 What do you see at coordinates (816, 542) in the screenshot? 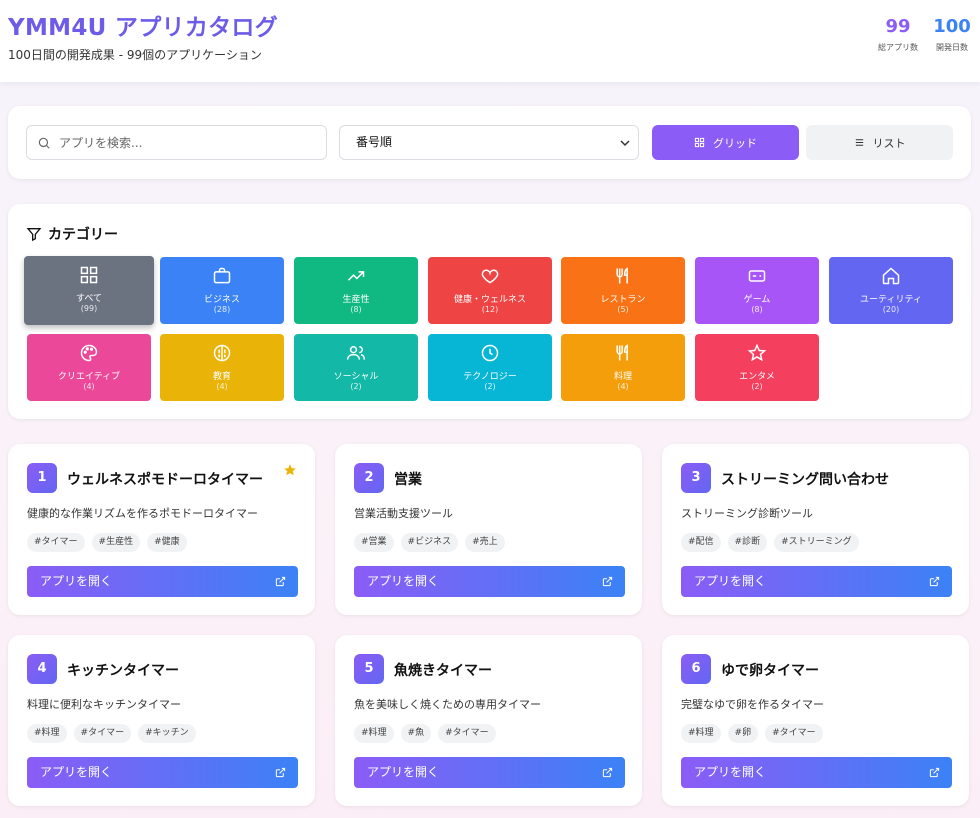
I see `app-tag: #ストリーミング` at bounding box center [816, 542].